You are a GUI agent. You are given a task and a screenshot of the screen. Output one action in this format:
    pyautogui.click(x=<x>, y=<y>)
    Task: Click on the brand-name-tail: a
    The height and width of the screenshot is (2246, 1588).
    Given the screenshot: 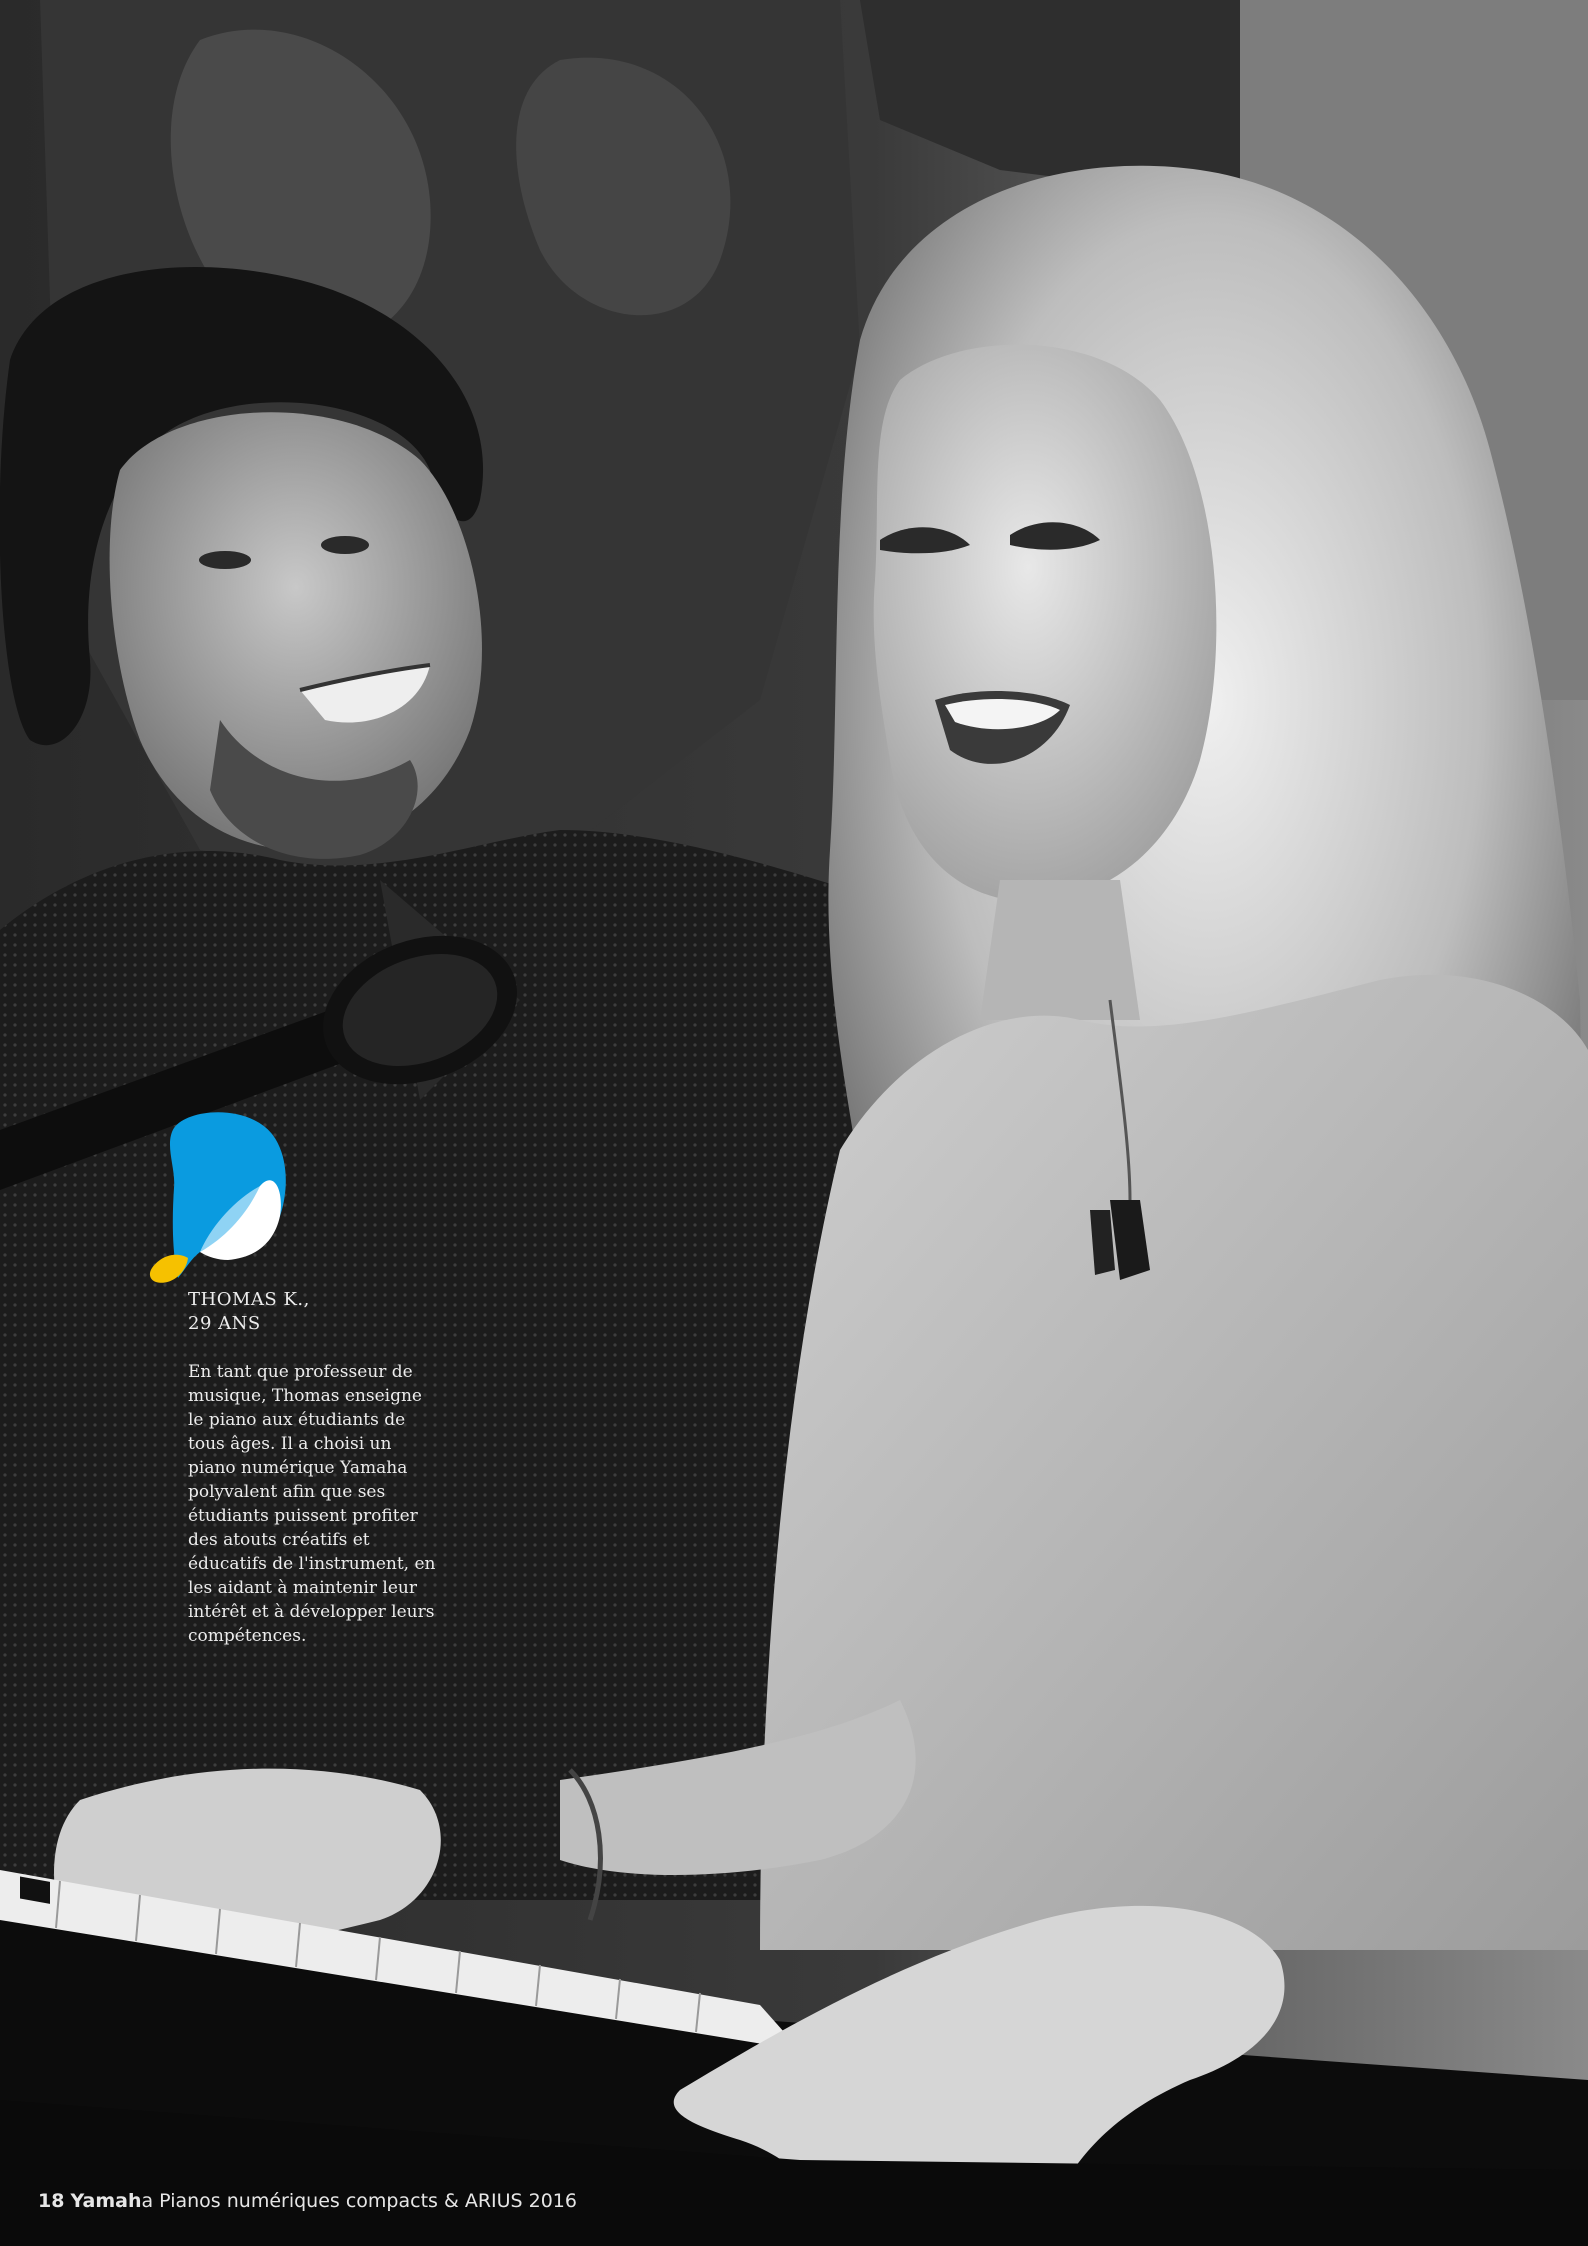 What is the action you would take?
    pyautogui.click(x=147, y=2201)
    